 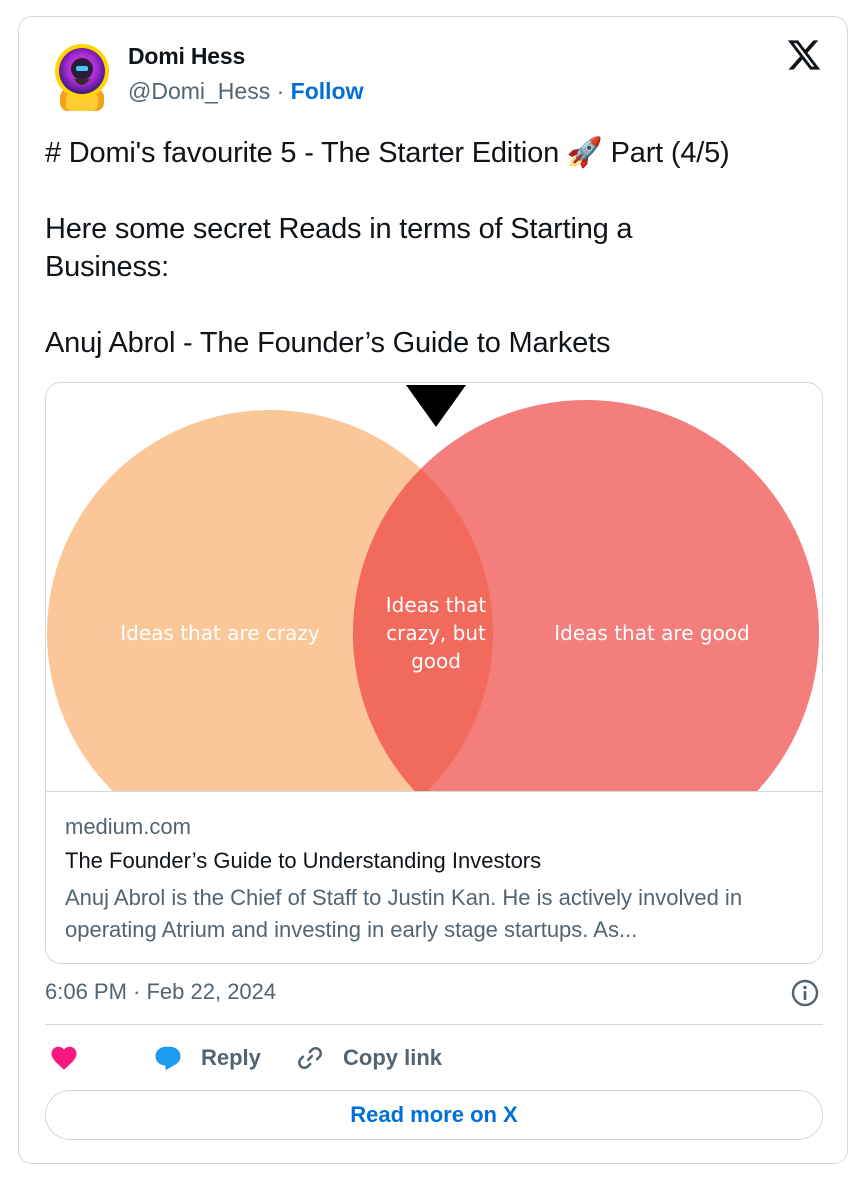 What do you see at coordinates (128, 826) in the screenshot?
I see `link-domain: medium.com` at bounding box center [128, 826].